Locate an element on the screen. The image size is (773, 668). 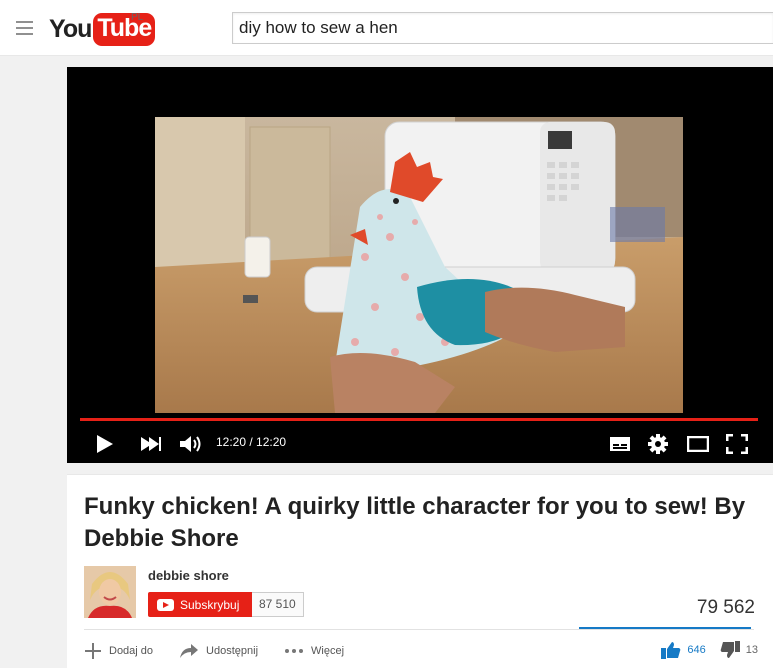
search-box is located at coordinates (502, 28).